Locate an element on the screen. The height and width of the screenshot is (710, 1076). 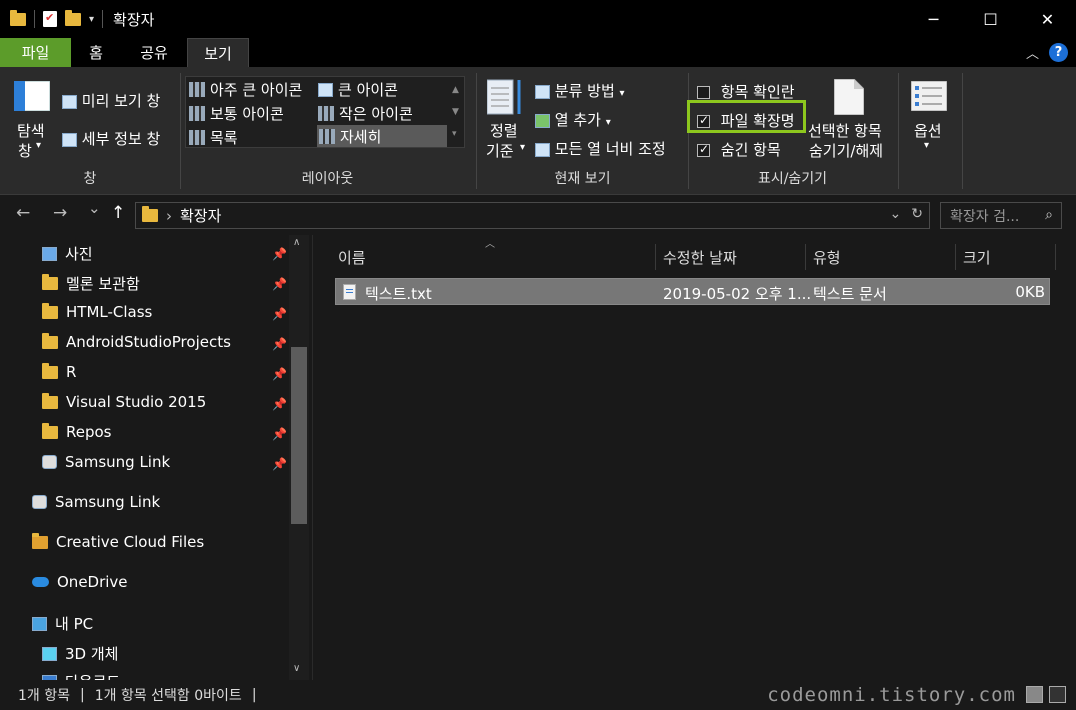
navigation-pane-label-1: 탐색 is located at coordinates (31, 131).